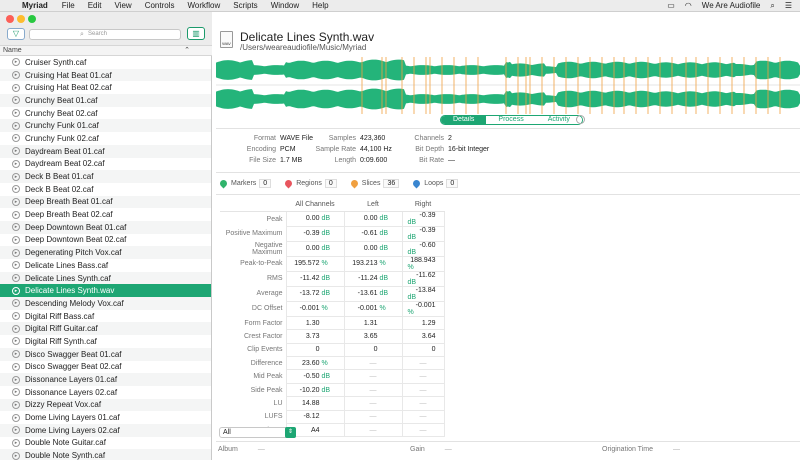  I want to click on marker-regions: Regions 0, so click(310, 183).